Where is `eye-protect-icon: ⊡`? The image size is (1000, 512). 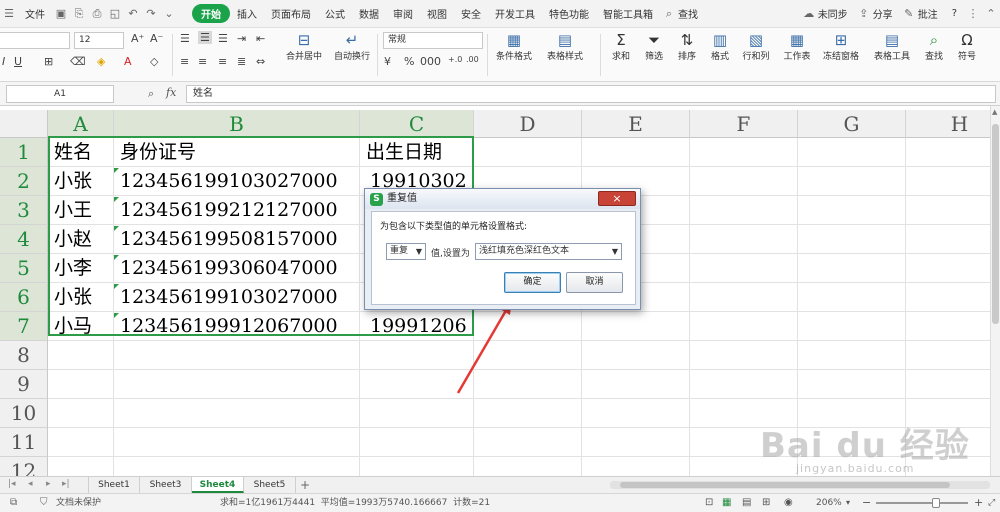
eye-protect-icon: ⊡ is located at coordinates (709, 503).